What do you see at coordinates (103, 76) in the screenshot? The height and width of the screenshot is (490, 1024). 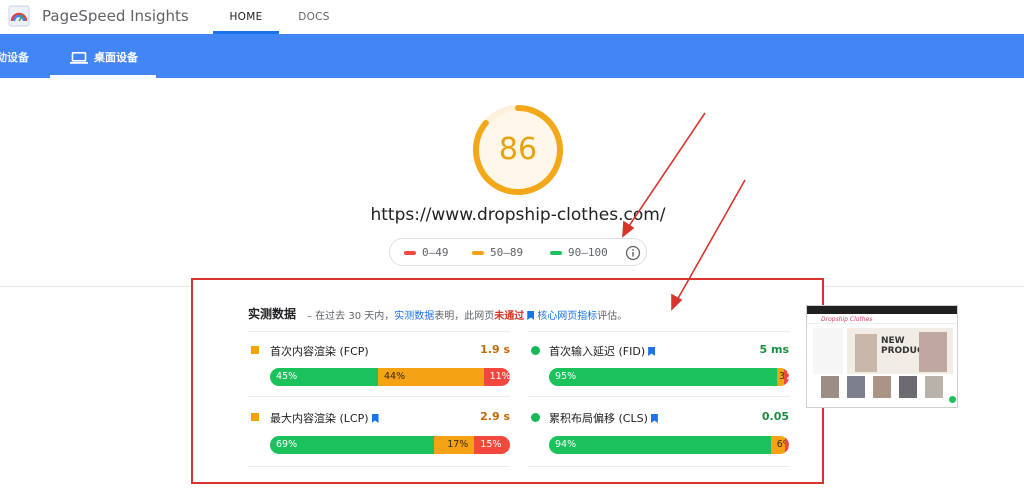 I see `tab-desktop-underline` at bounding box center [103, 76].